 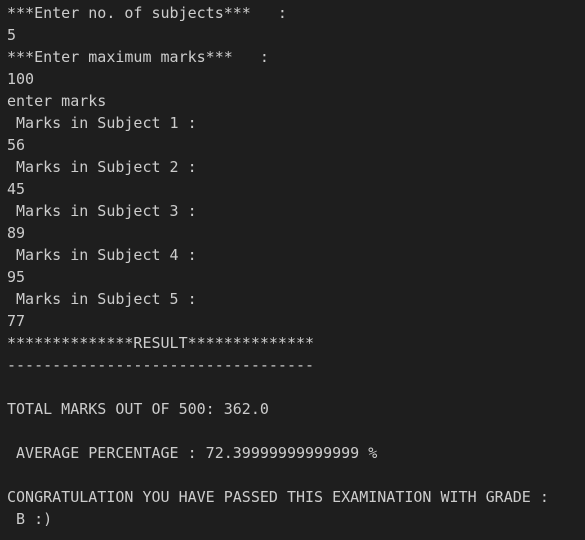 I want to click on input-subject-1: 56, so click(x=16, y=145).